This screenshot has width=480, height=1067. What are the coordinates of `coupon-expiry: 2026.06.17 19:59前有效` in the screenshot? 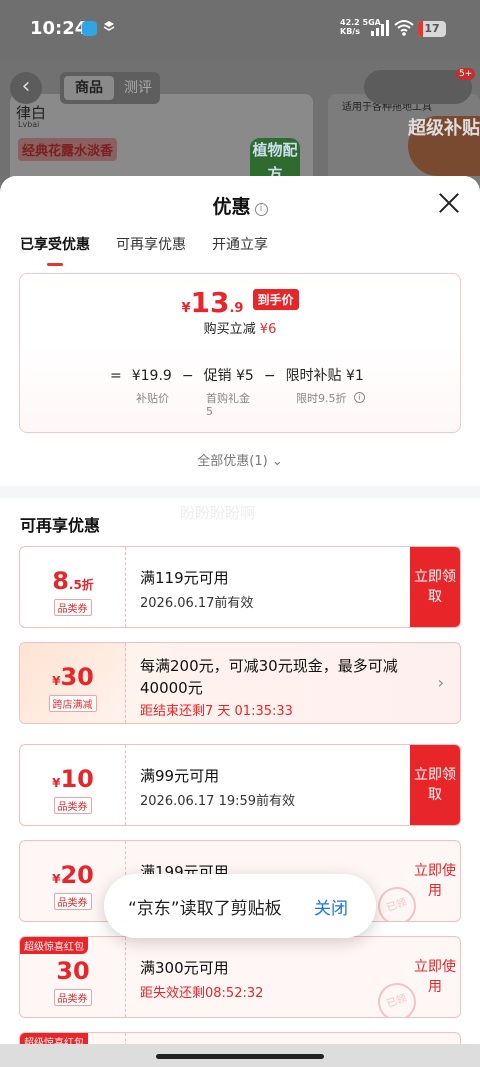 It's located at (218, 801).